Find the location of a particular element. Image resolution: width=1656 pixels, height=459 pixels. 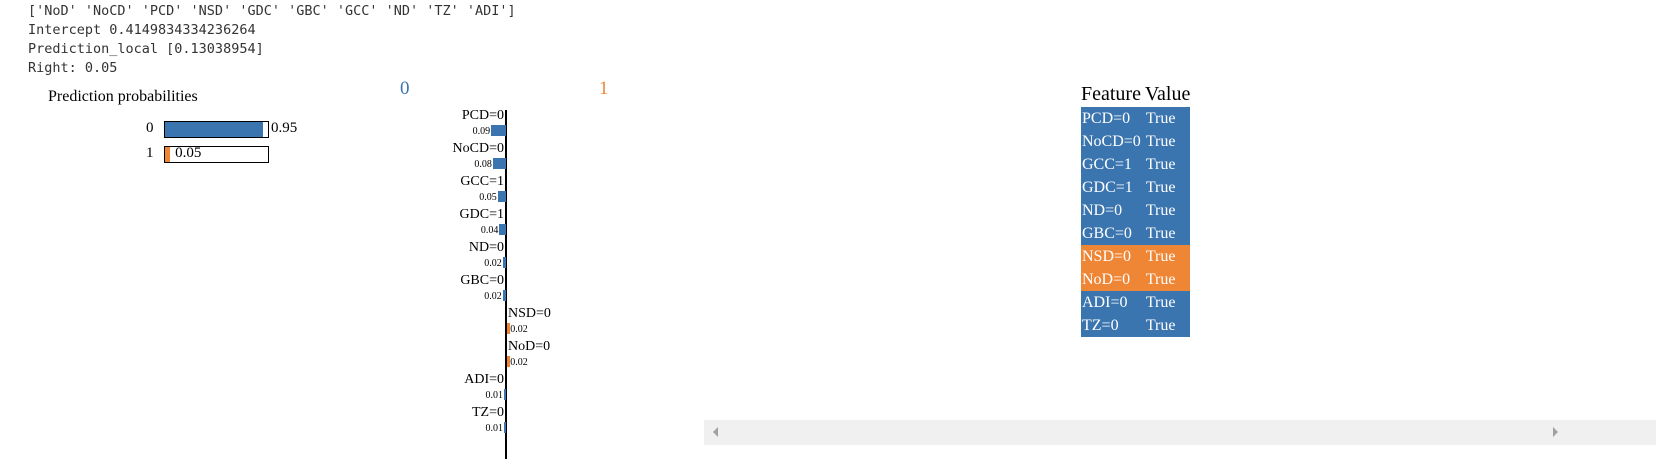

header-value: Value is located at coordinates (1167, 94).